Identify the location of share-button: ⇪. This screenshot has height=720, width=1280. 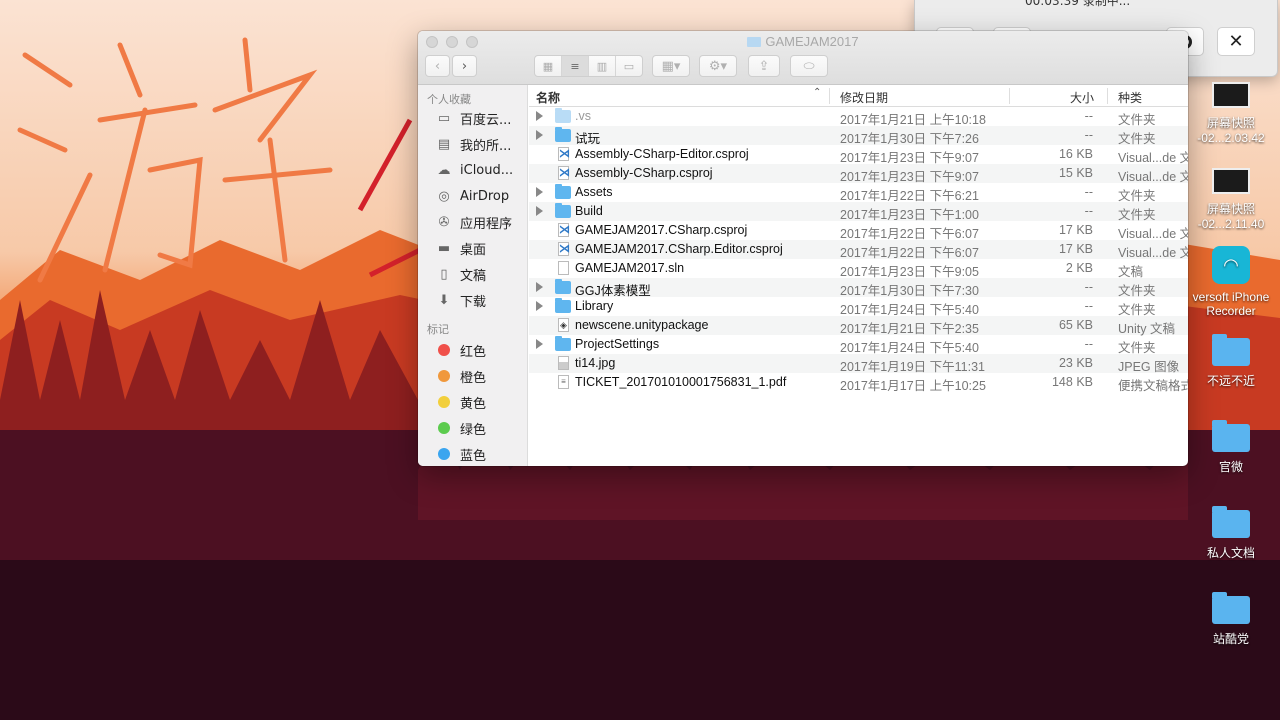
(764, 66).